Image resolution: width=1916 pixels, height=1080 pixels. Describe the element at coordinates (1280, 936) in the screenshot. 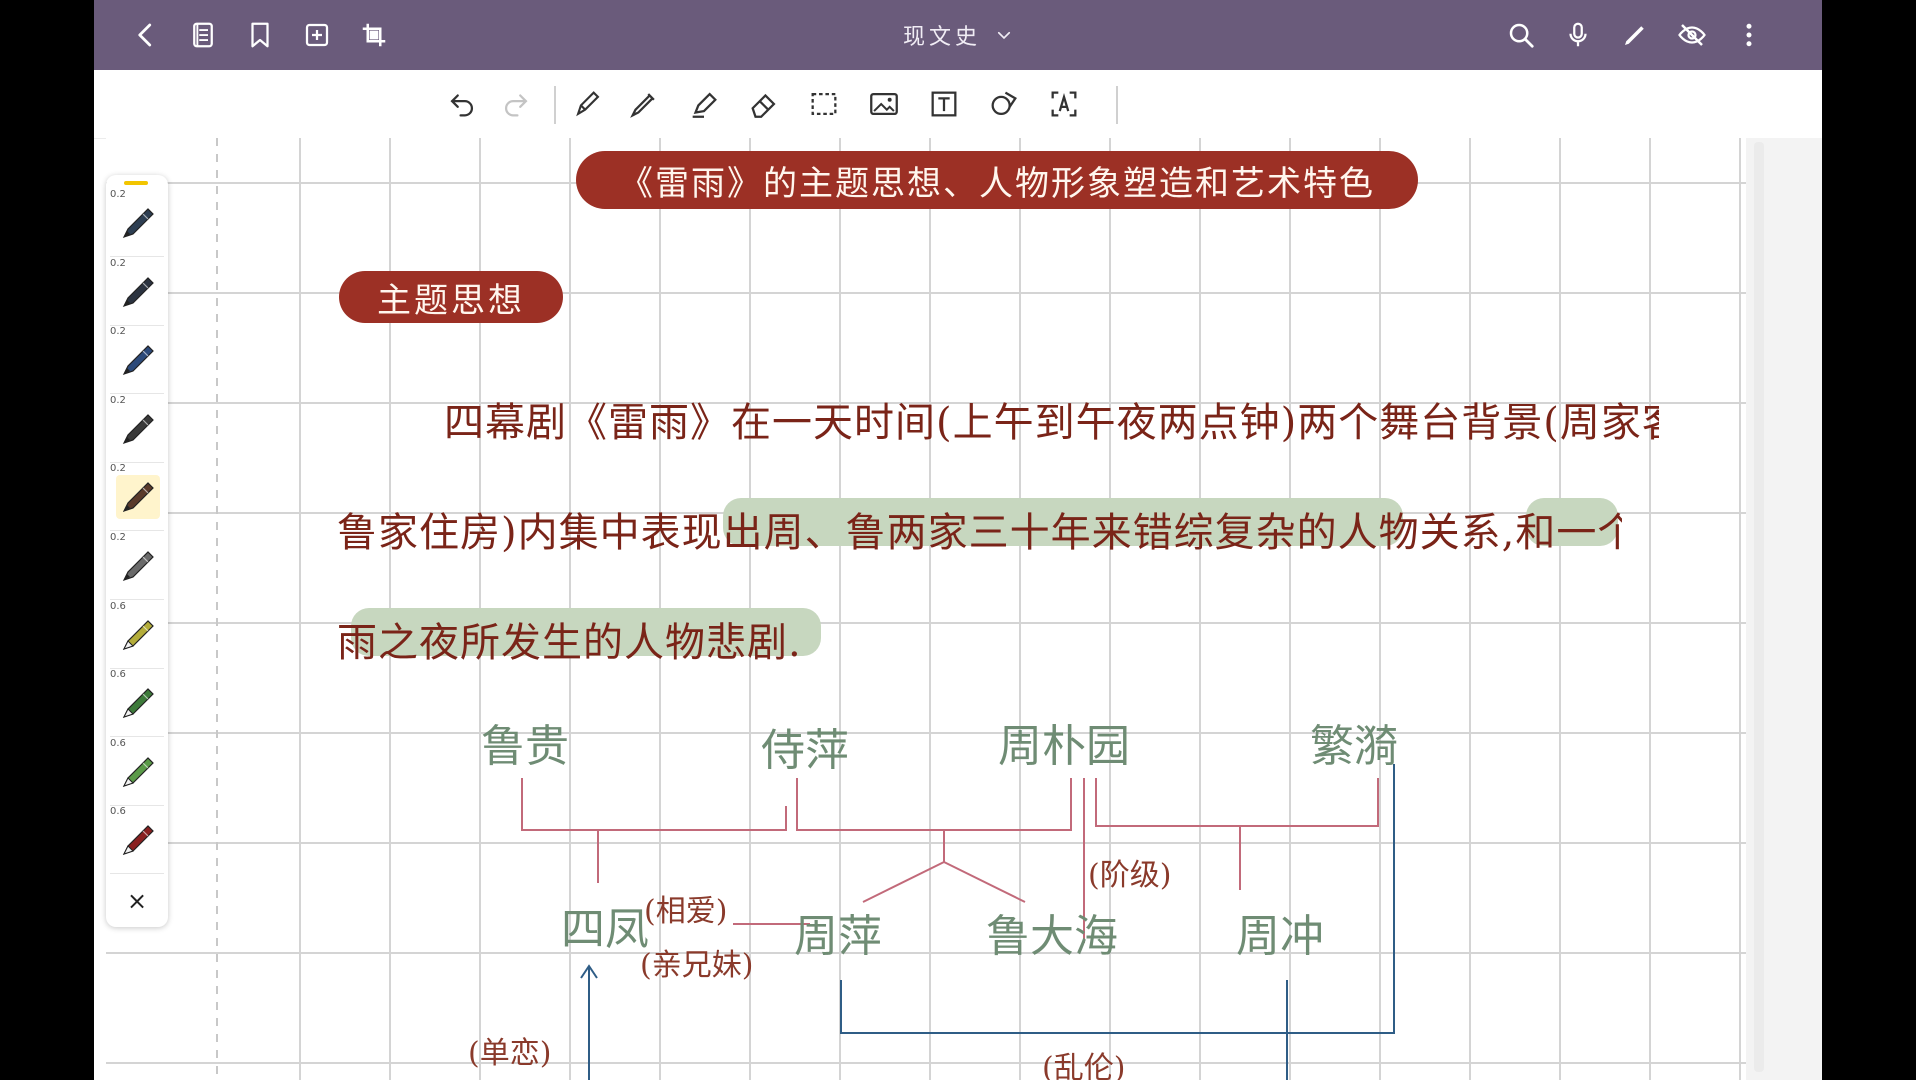

I see `name-zhouchong: 周冲` at that location.